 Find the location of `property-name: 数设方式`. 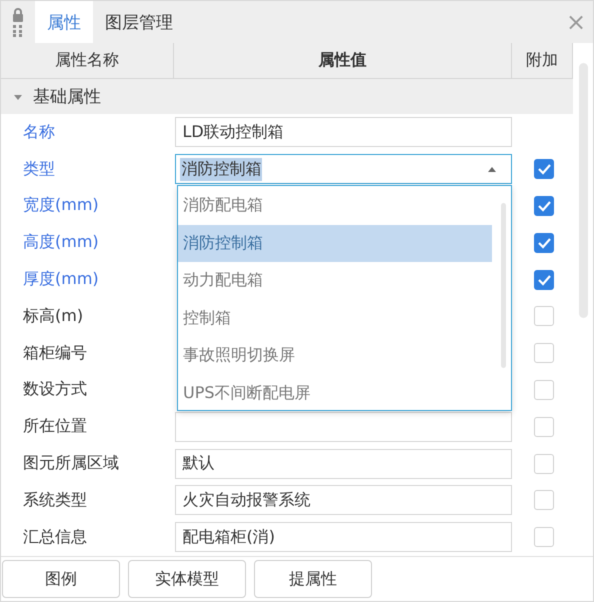

property-name: 数设方式 is located at coordinates (55, 389).